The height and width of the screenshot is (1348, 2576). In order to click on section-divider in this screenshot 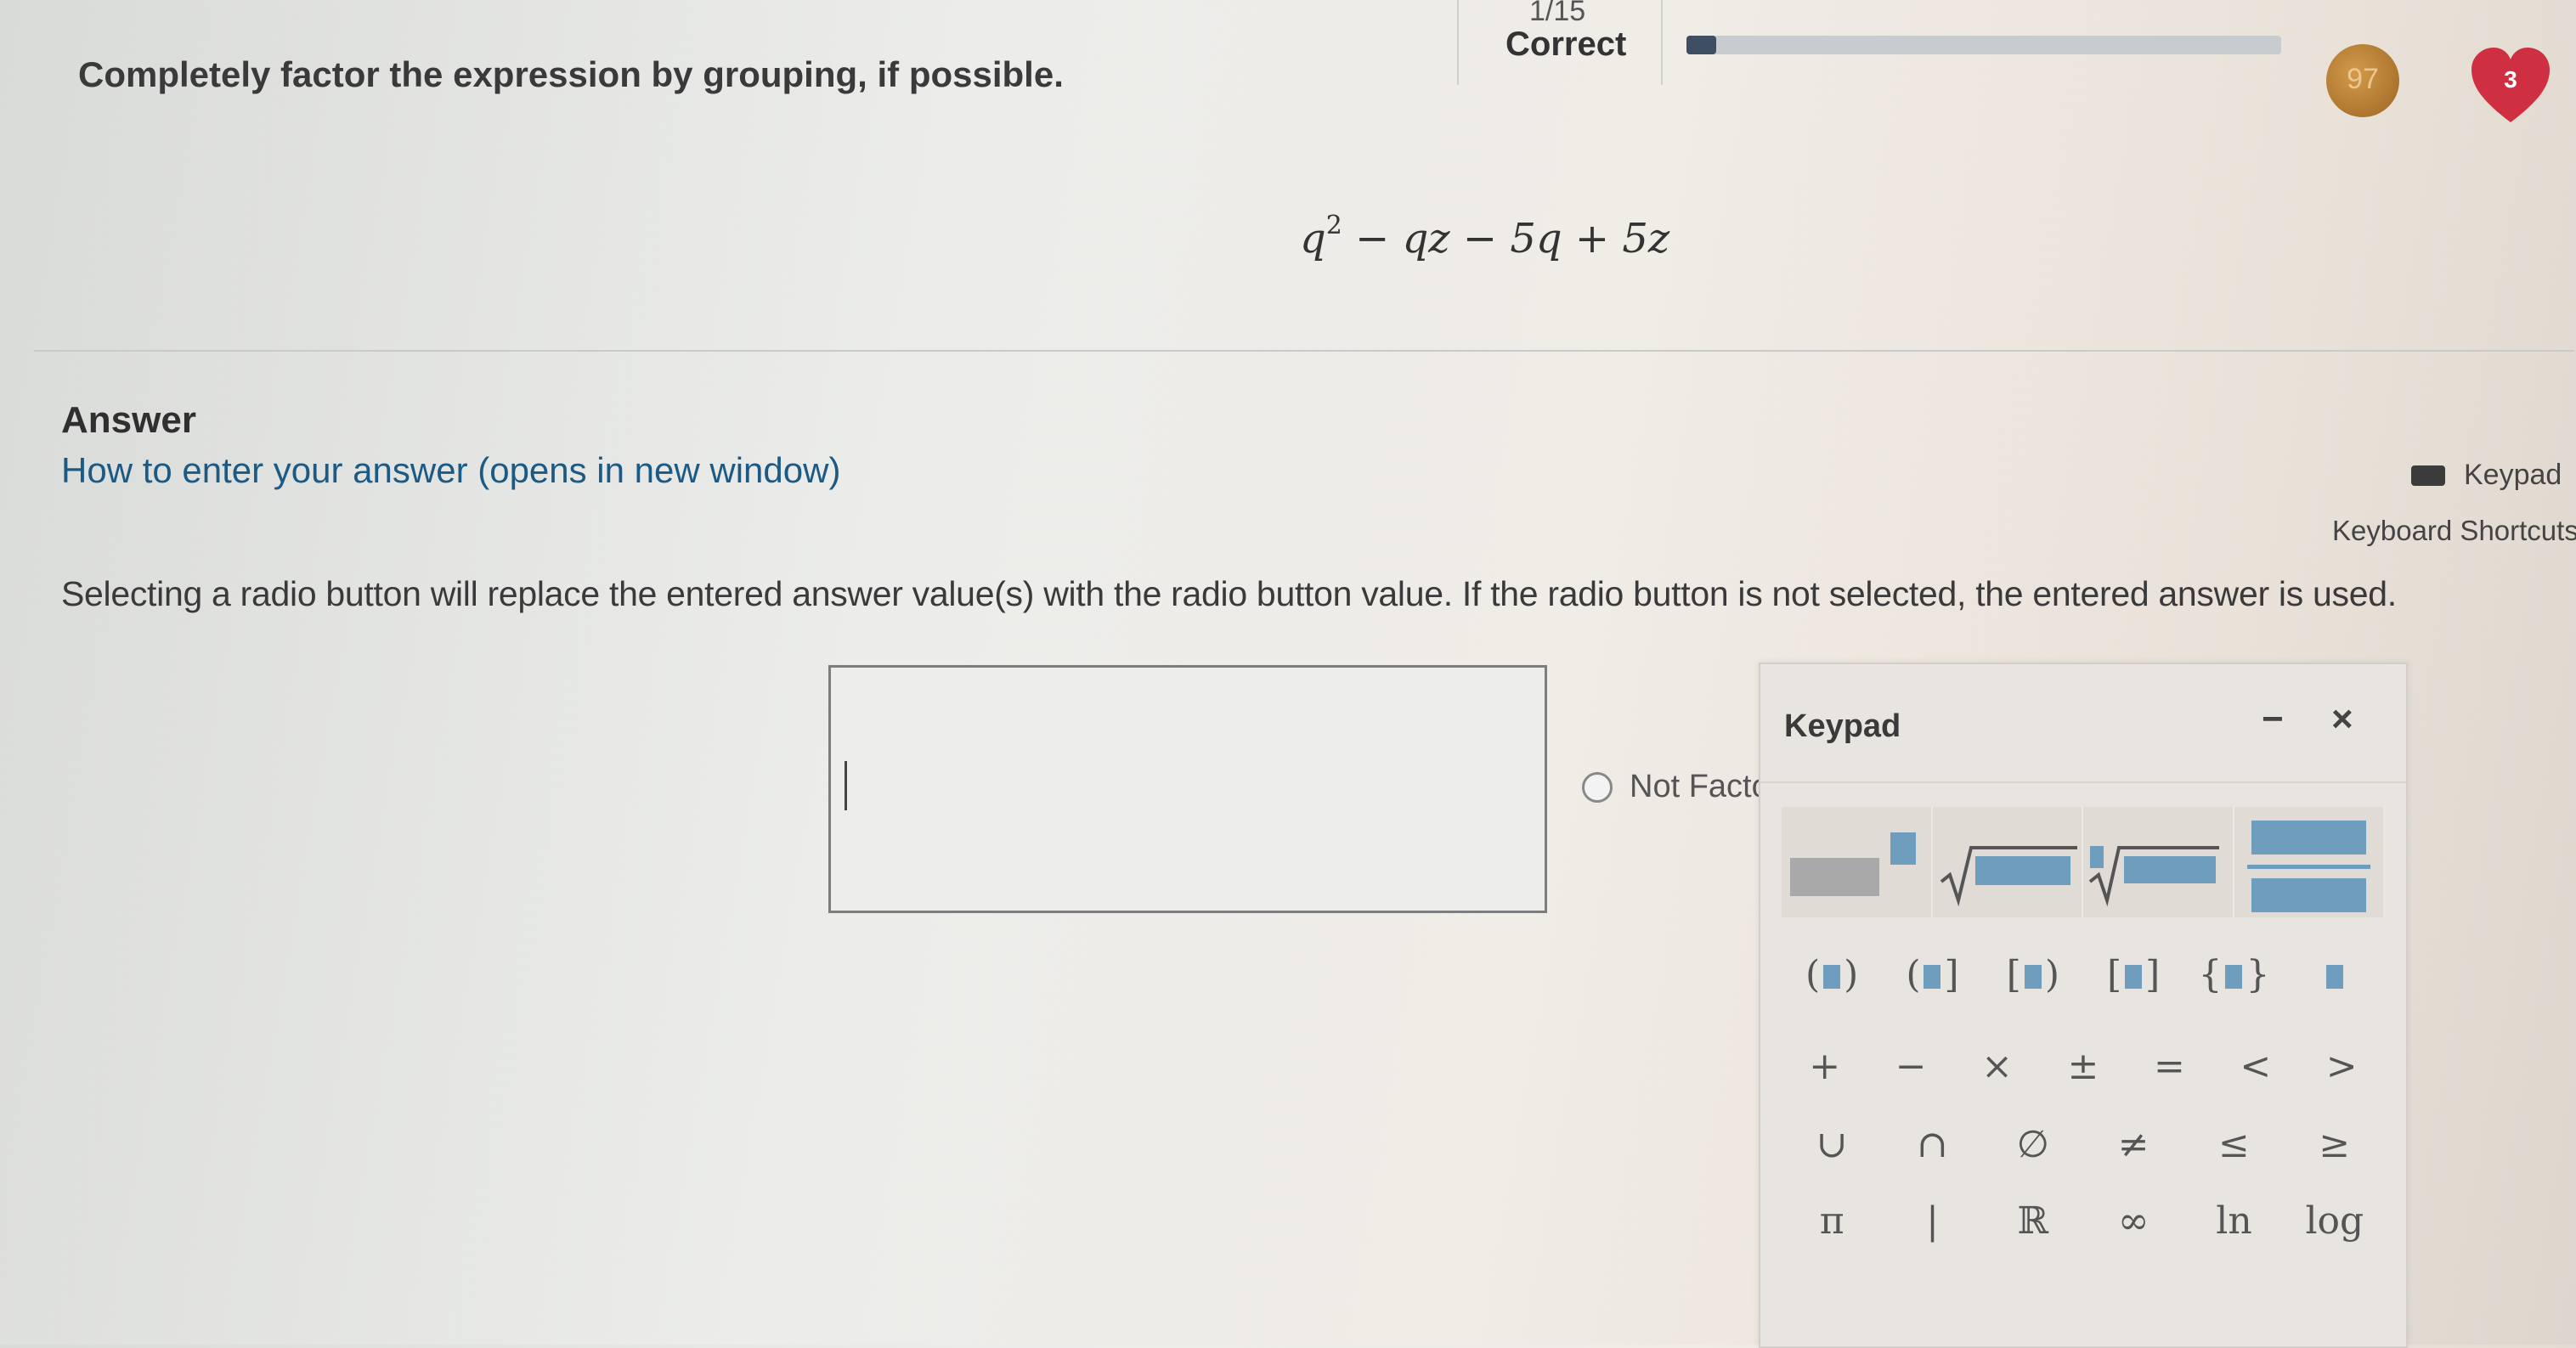, I will do `click(1304, 351)`.